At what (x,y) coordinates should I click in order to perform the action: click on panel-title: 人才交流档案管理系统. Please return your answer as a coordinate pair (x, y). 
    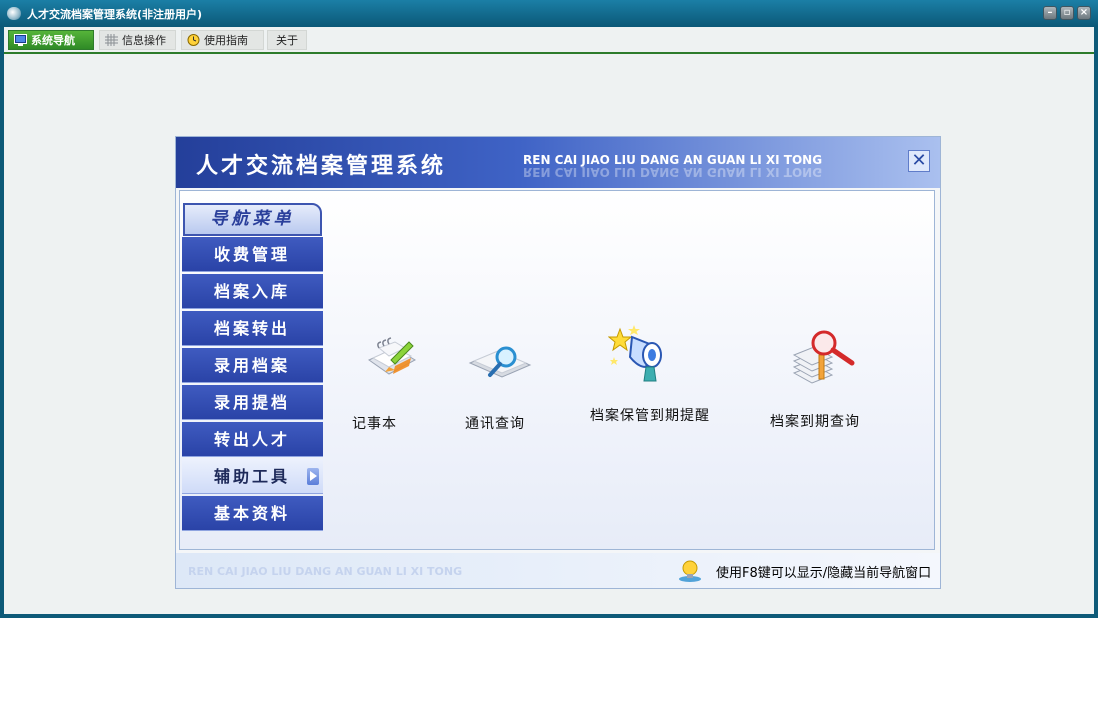
    Looking at the image, I should click on (321, 166).